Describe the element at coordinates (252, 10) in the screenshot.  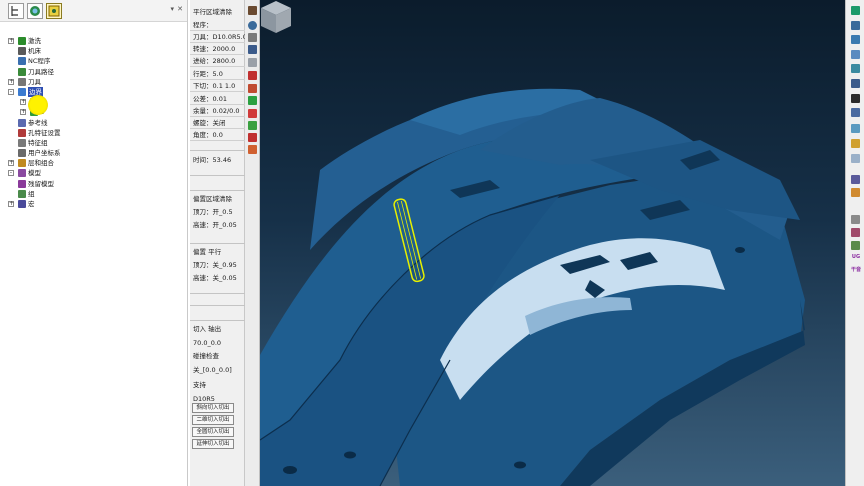
I see `strategy-icon` at that location.